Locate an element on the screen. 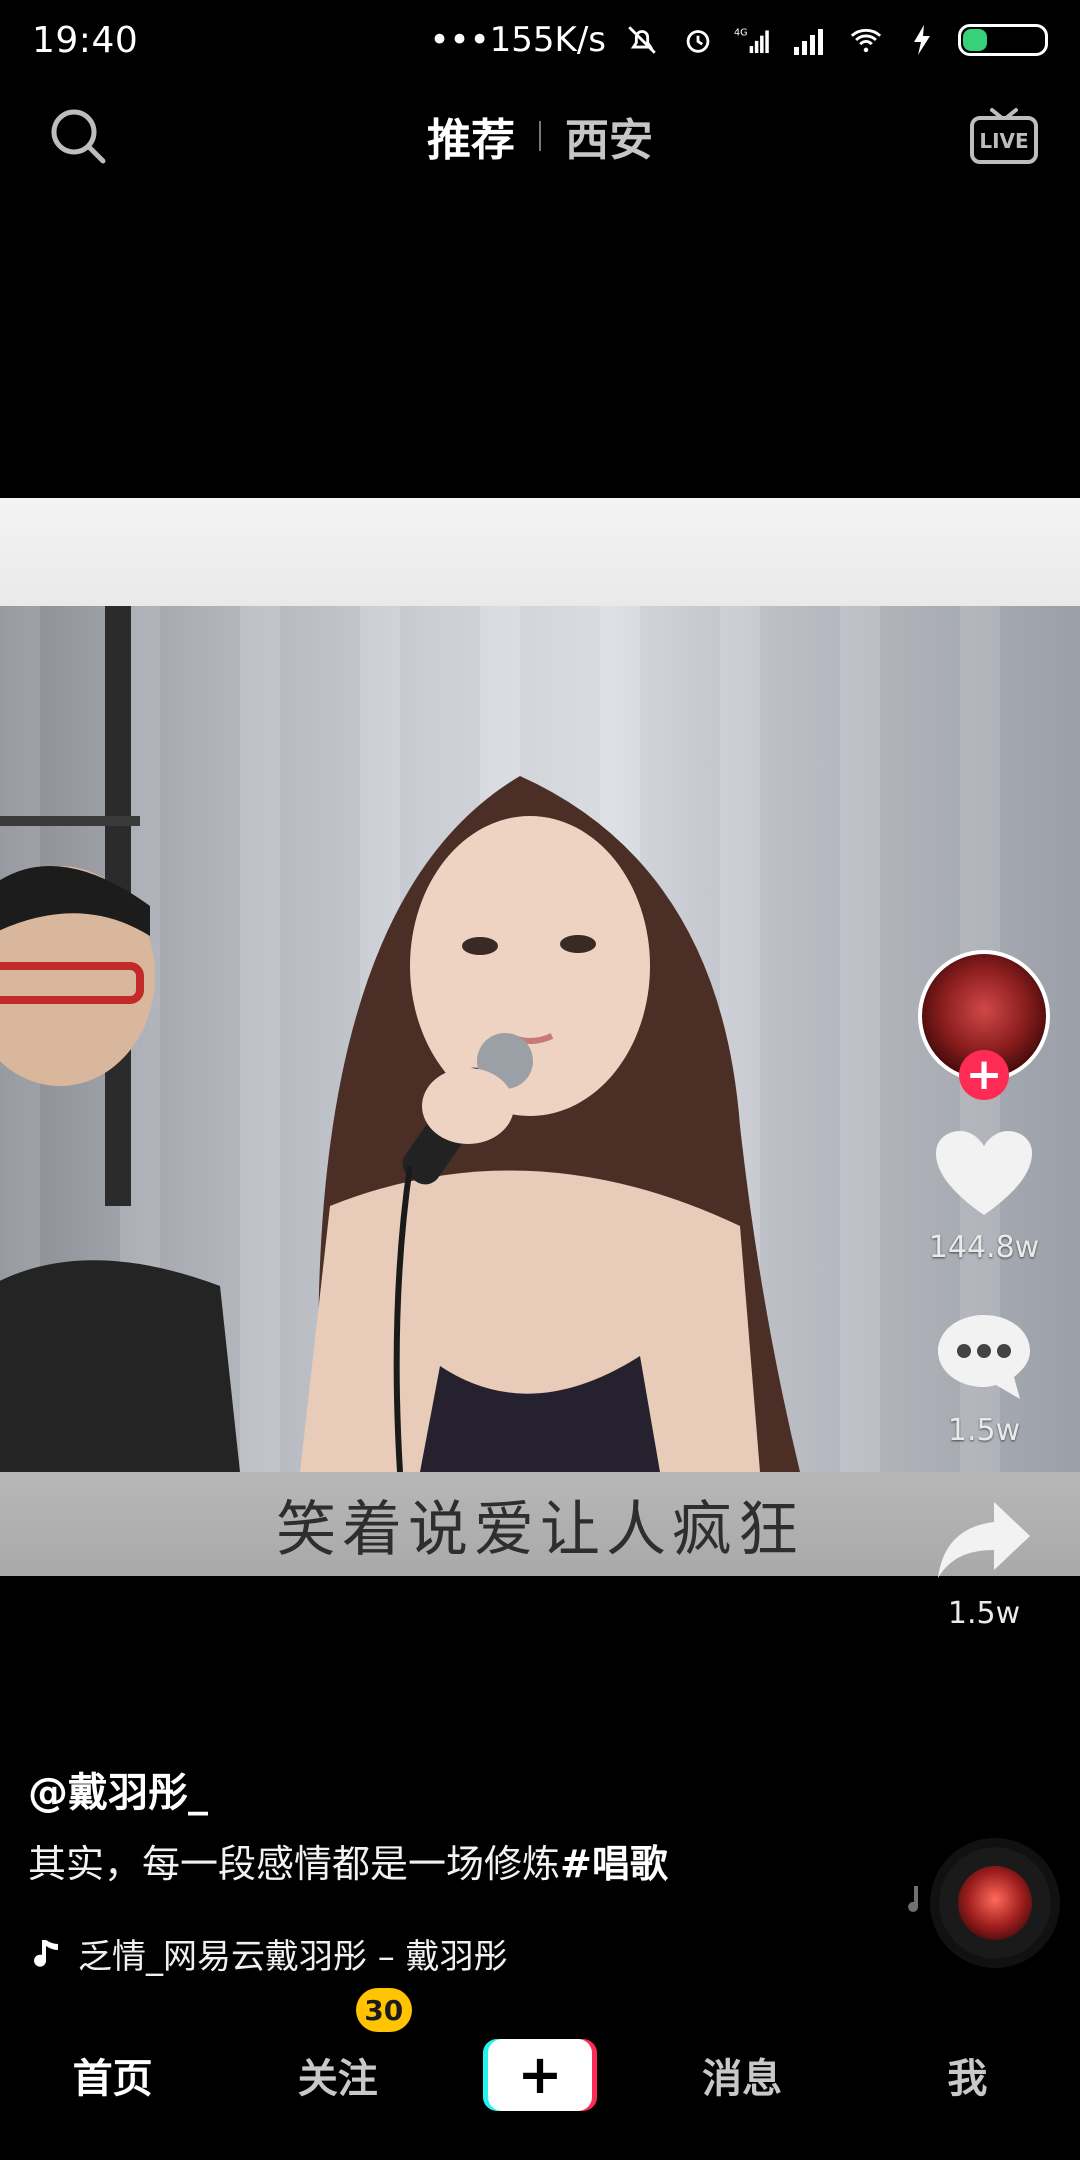  feed-tabs: 推荐 西安 is located at coordinates (540, 136).